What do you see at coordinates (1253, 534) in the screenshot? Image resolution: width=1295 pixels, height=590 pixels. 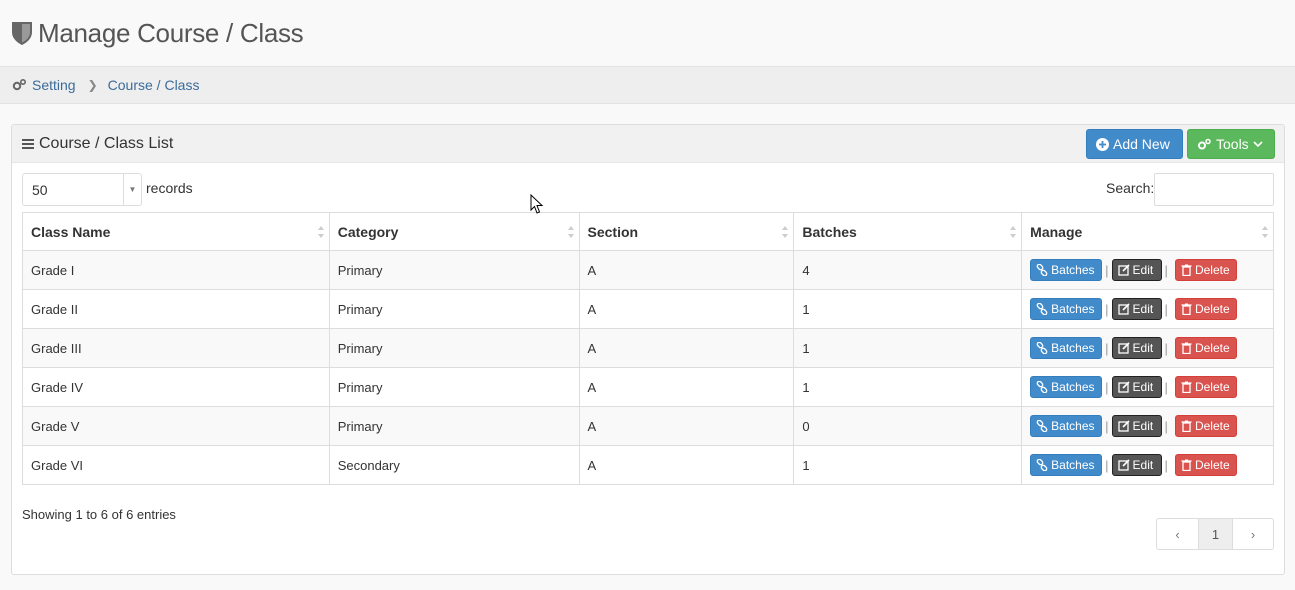 I see `next-page-button: ›` at bounding box center [1253, 534].